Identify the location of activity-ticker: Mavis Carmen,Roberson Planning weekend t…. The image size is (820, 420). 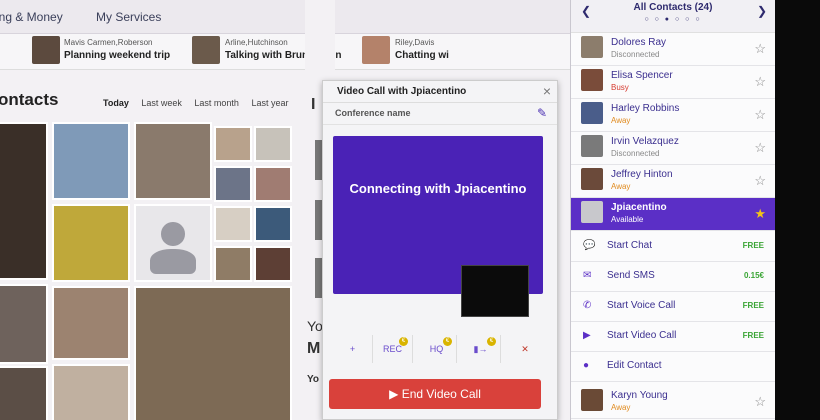
(285, 52).